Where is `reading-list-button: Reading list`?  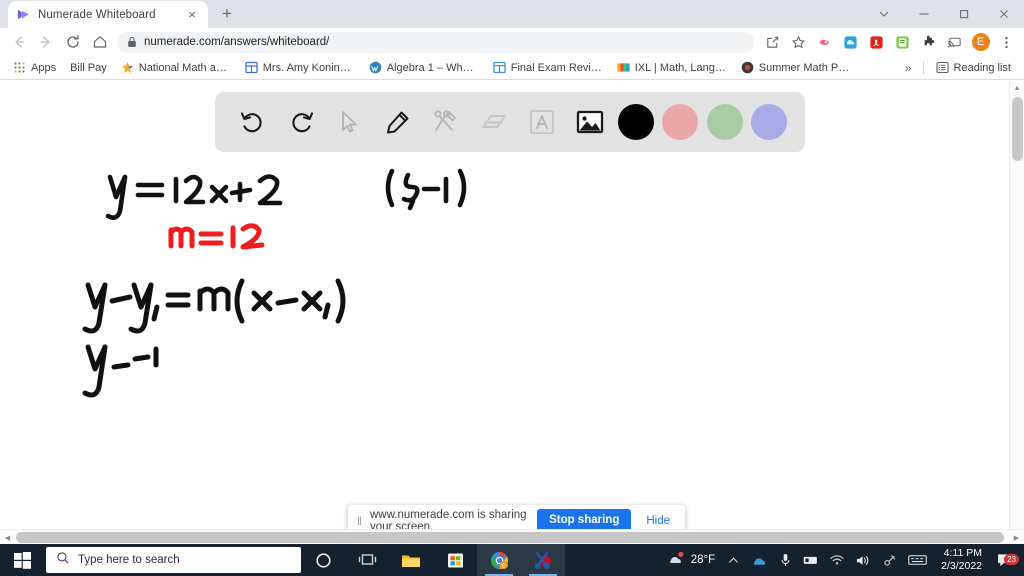
reading-list-button: Reading list is located at coordinates (973, 67).